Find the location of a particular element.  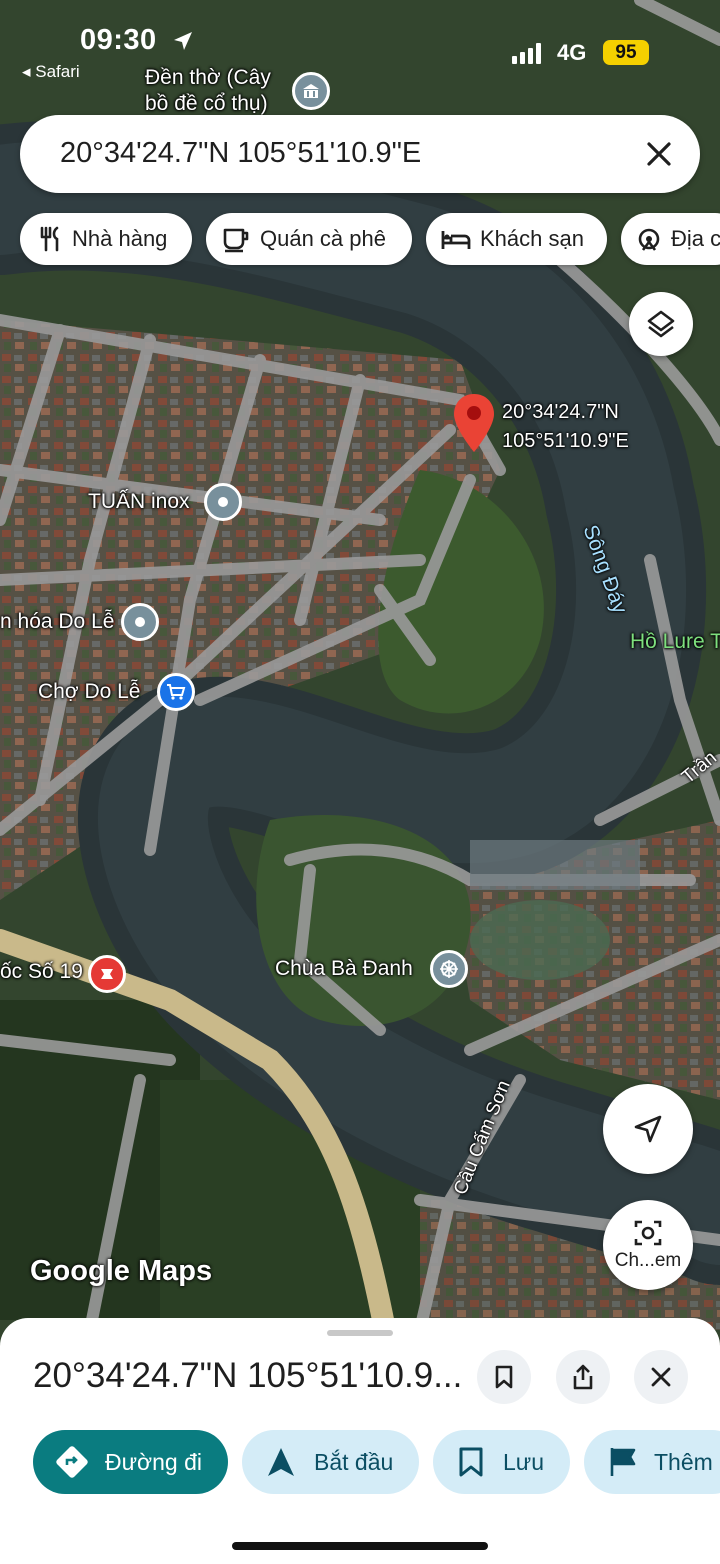

chip-label: Quán cà phê is located at coordinates (323, 238).